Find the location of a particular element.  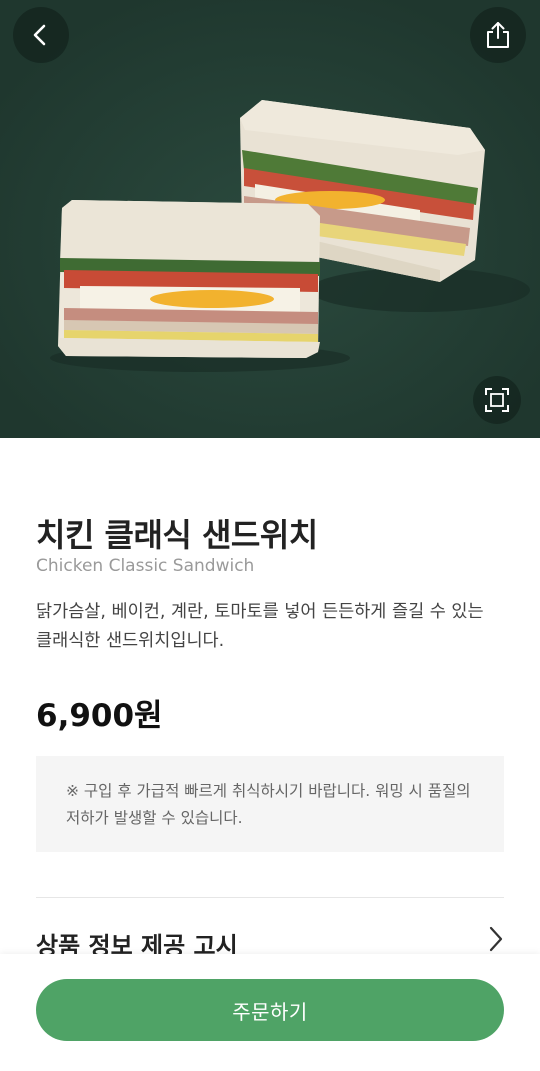

divider is located at coordinates (270, 897).